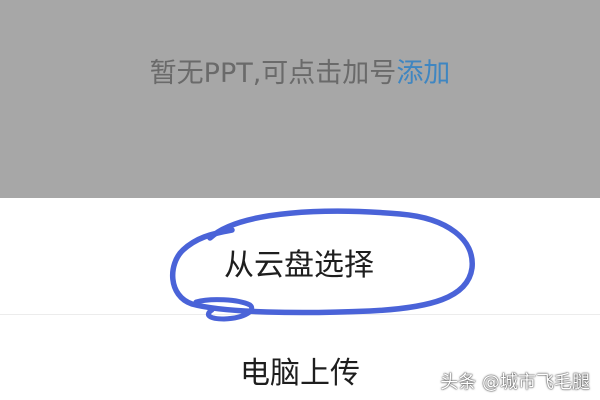  I want to click on empty-ppt-hint: 暂无PPT,可点击加号添加, so click(300, 74).